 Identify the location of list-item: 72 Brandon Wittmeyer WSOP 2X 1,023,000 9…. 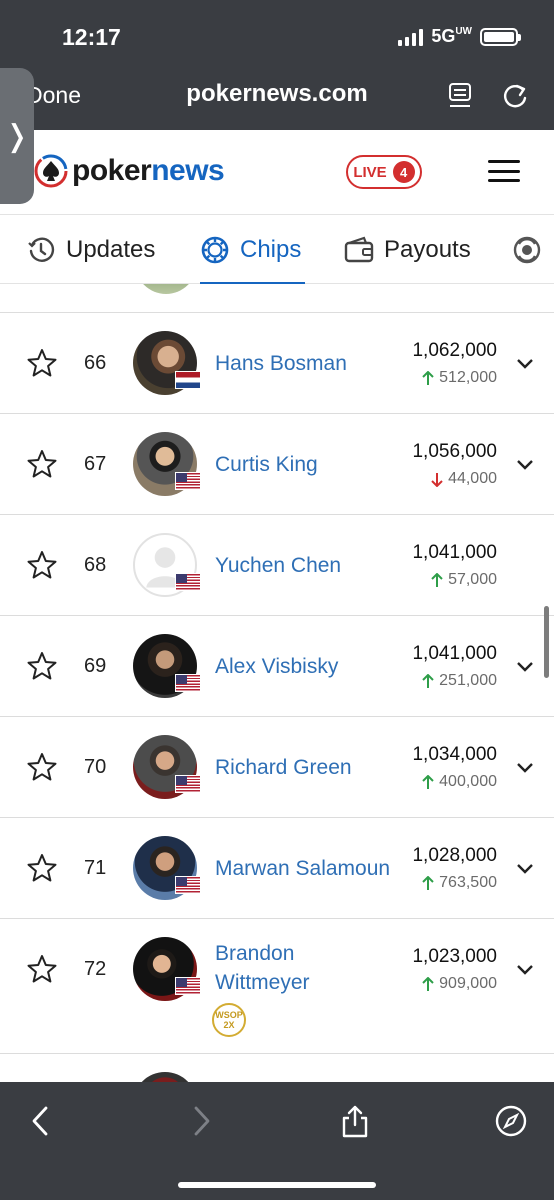
(277, 986).